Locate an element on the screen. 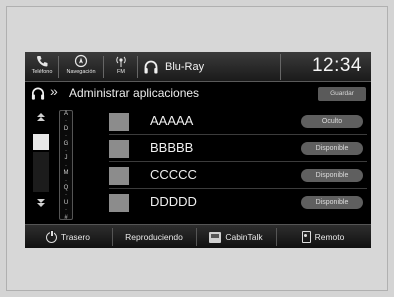  phone-label: Teléfono is located at coordinates (42, 72).